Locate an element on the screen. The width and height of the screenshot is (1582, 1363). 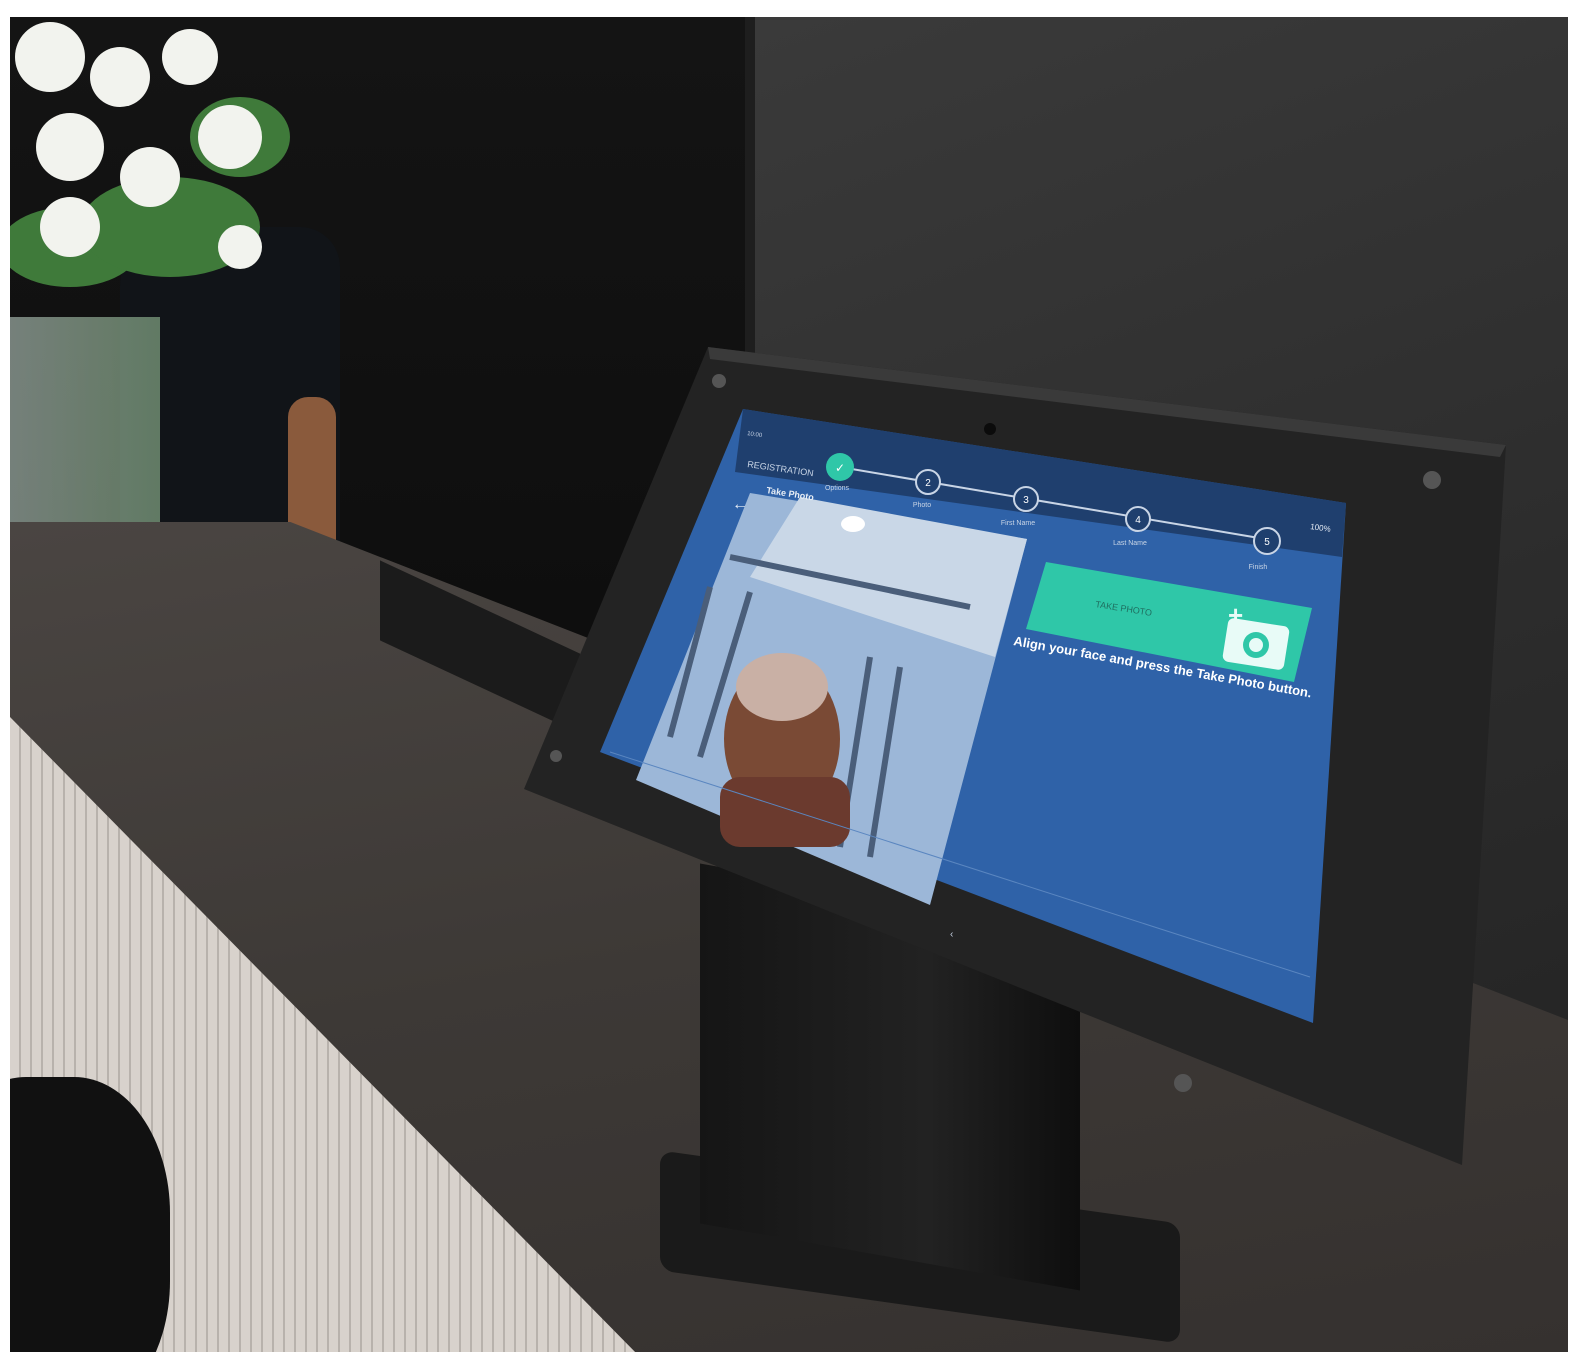
nav-chevron-icon: ‹ is located at coordinates (951, 934).